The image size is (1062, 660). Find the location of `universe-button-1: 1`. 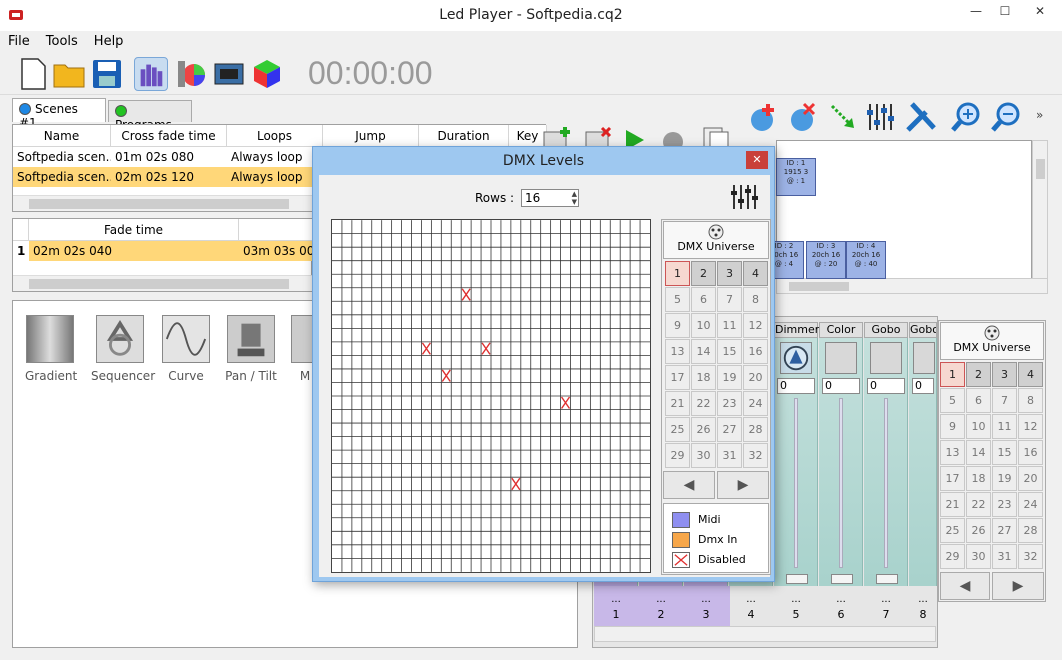

universe-button-1: 1 is located at coordinates (677, 273).